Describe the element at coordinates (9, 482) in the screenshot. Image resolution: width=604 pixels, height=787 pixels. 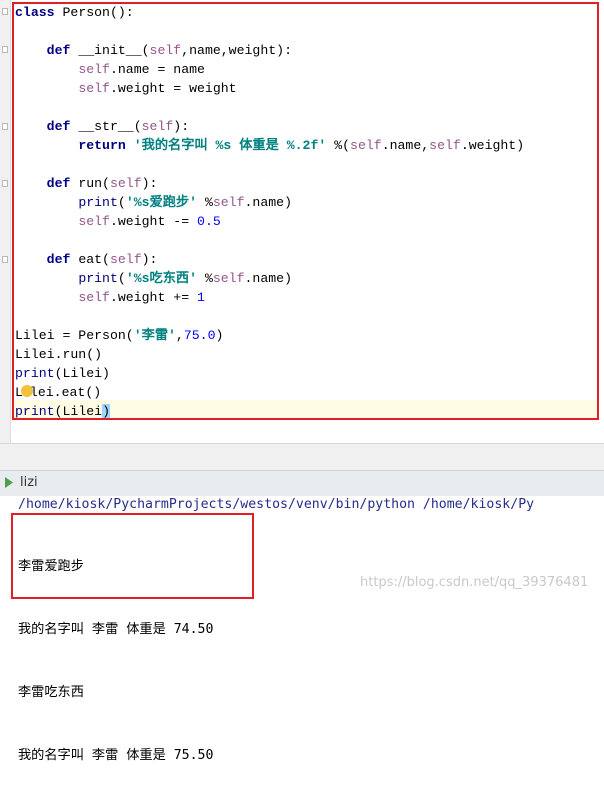
I see `python-run-icon` at that location.